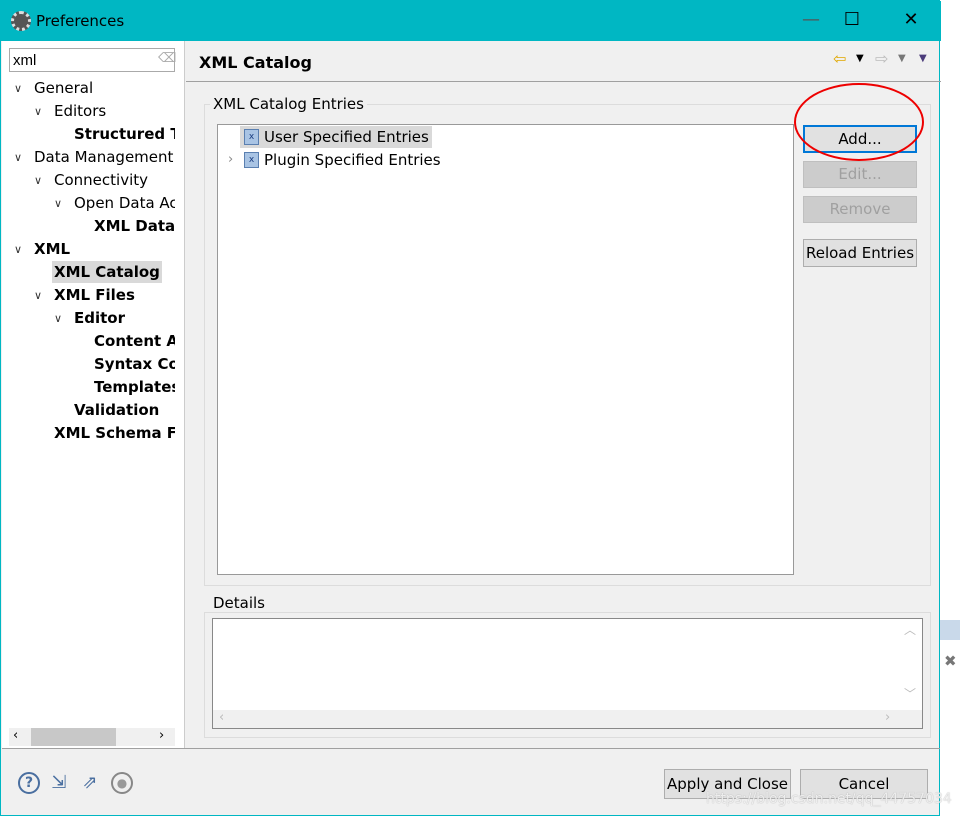 This screenshot has height=820, width=960. Describe the element at coordinates (829, 799) in the screenshot. I see `watermark: https://blog.csdn.net/qq_44757034` at that location.